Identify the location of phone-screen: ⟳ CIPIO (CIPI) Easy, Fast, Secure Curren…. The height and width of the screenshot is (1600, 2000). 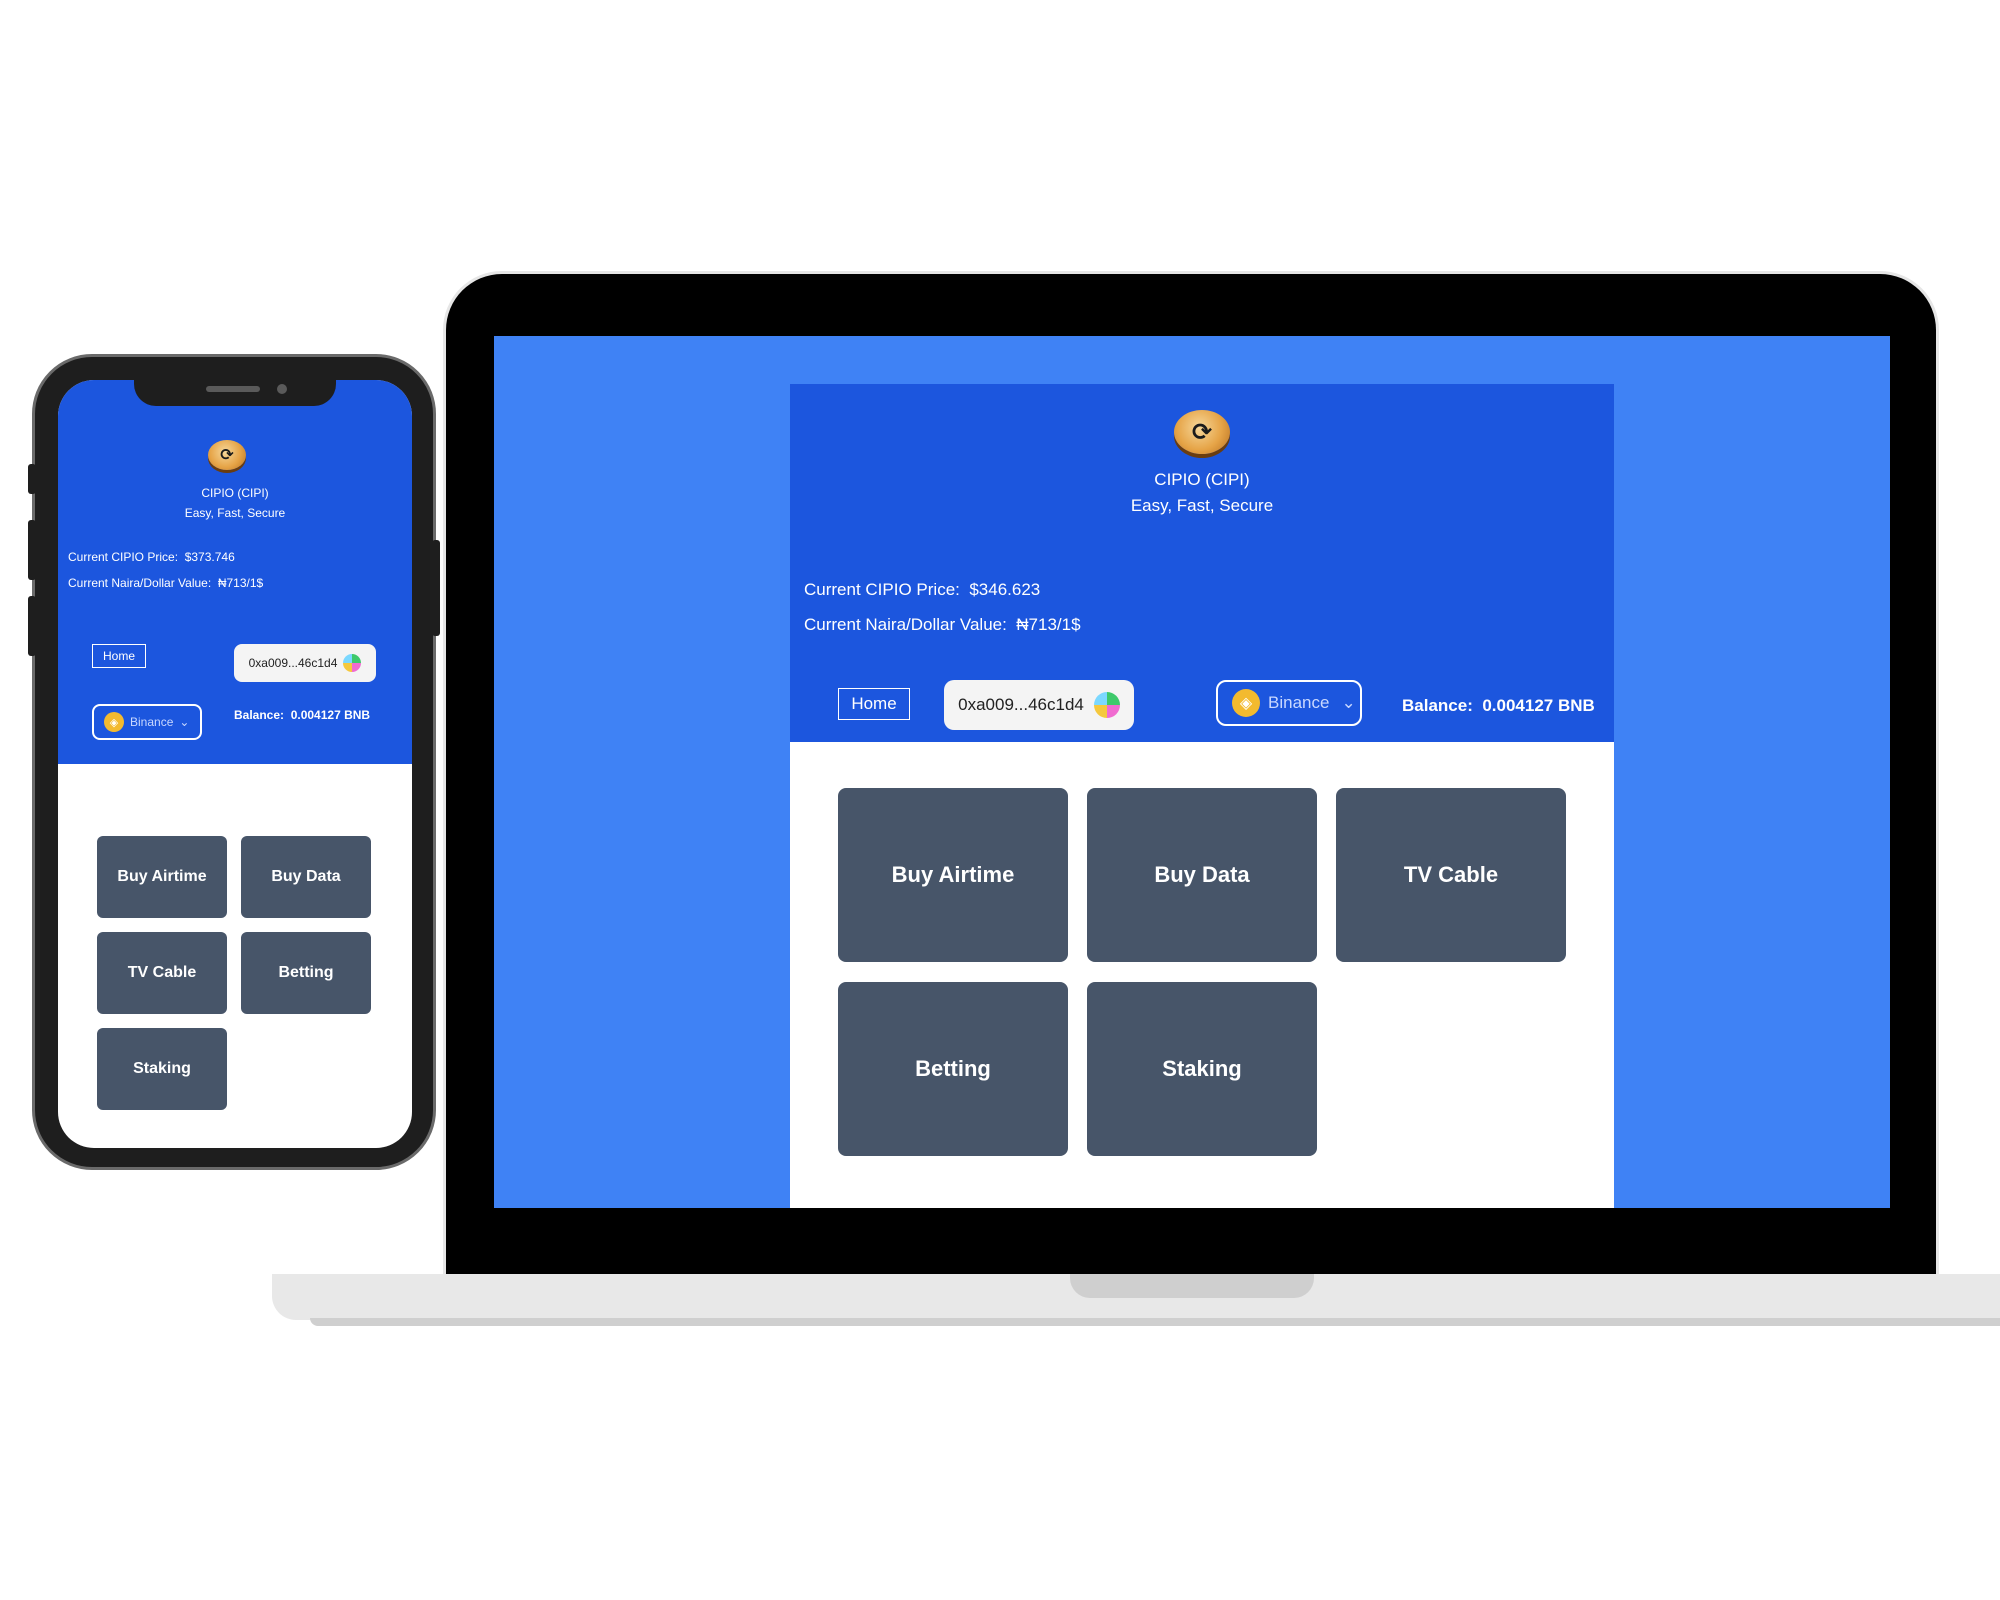
(235, 764).